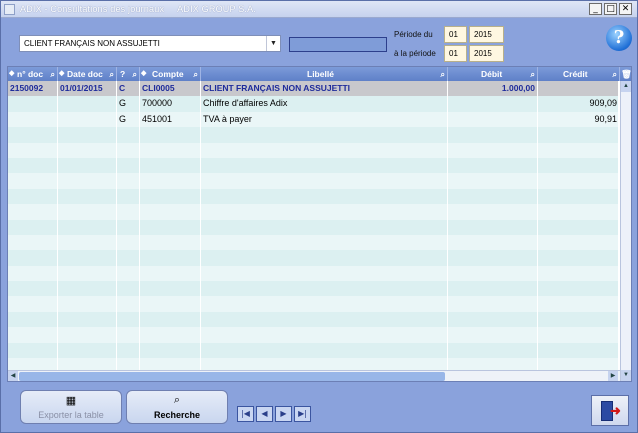 The width and height of the screenshot is (638, 433). Describe the element at coordinates (610, 9) in the screenshot. I see `maximize-button: □` at that location.